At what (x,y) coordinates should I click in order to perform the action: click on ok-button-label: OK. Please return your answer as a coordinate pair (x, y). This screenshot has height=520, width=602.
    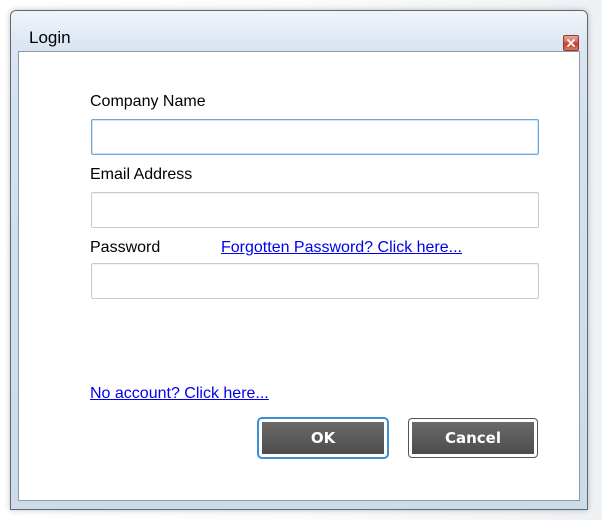
    Looking at the image, I should click on (323, 438).